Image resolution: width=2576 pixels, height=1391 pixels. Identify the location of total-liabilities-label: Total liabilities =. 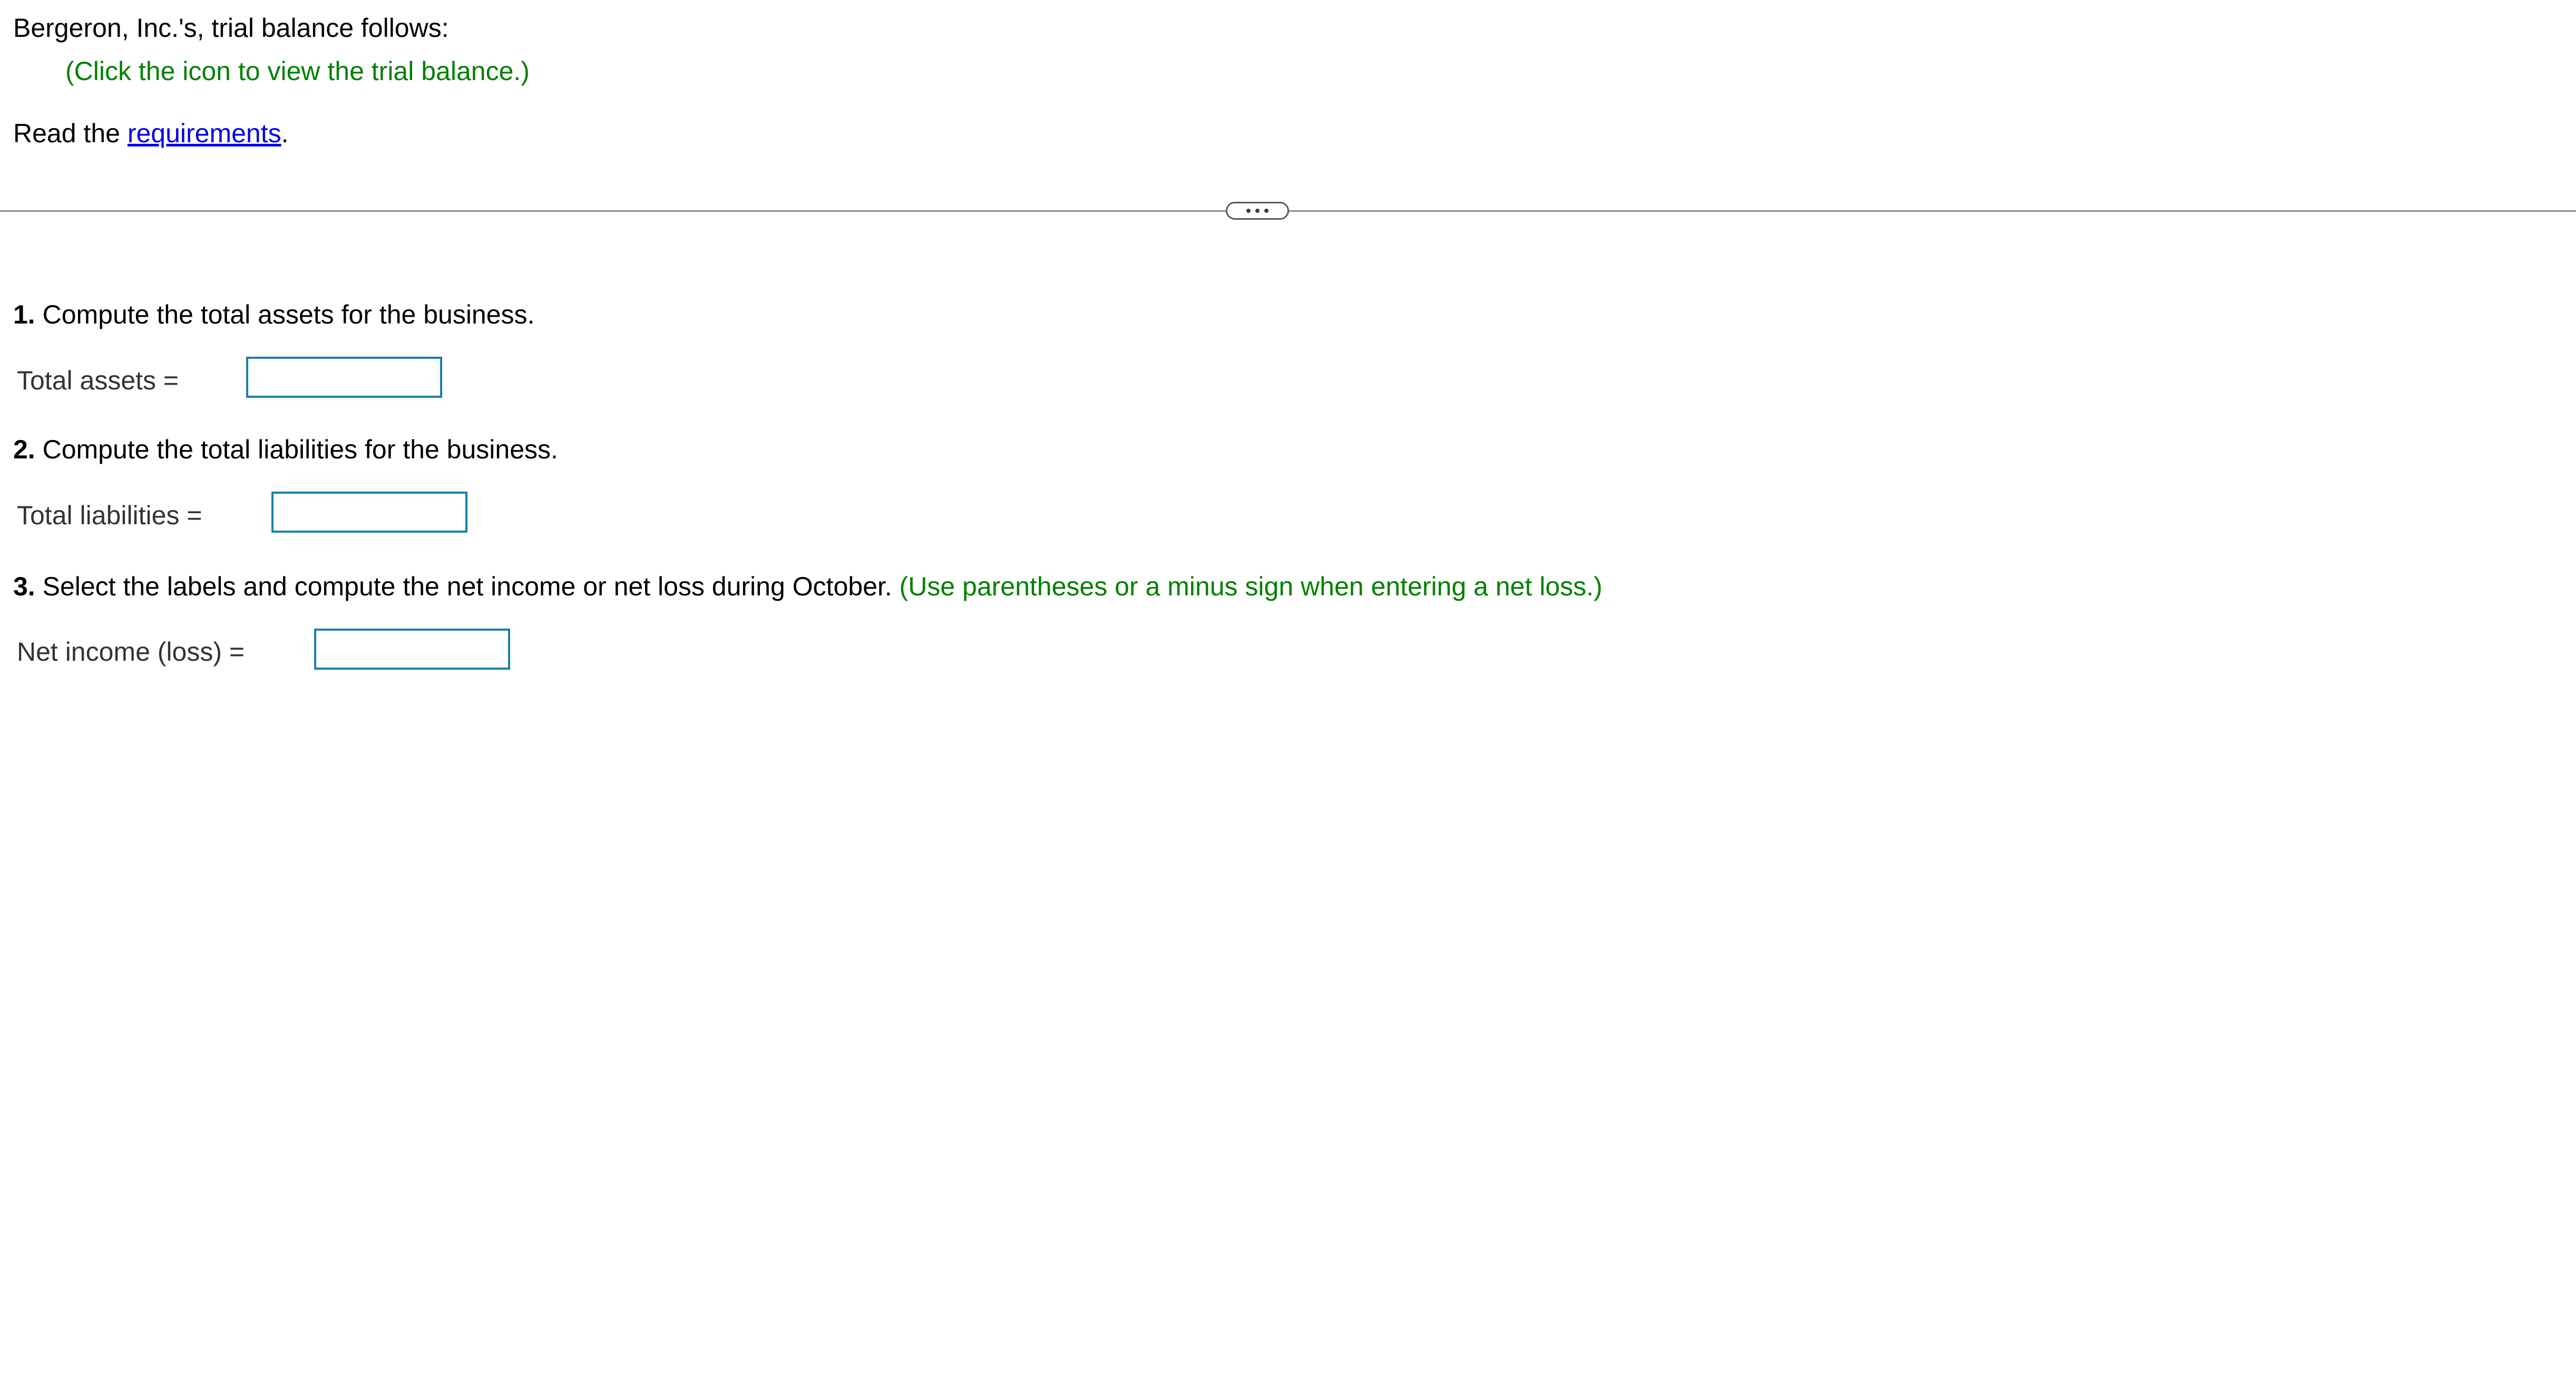
(109, 515).